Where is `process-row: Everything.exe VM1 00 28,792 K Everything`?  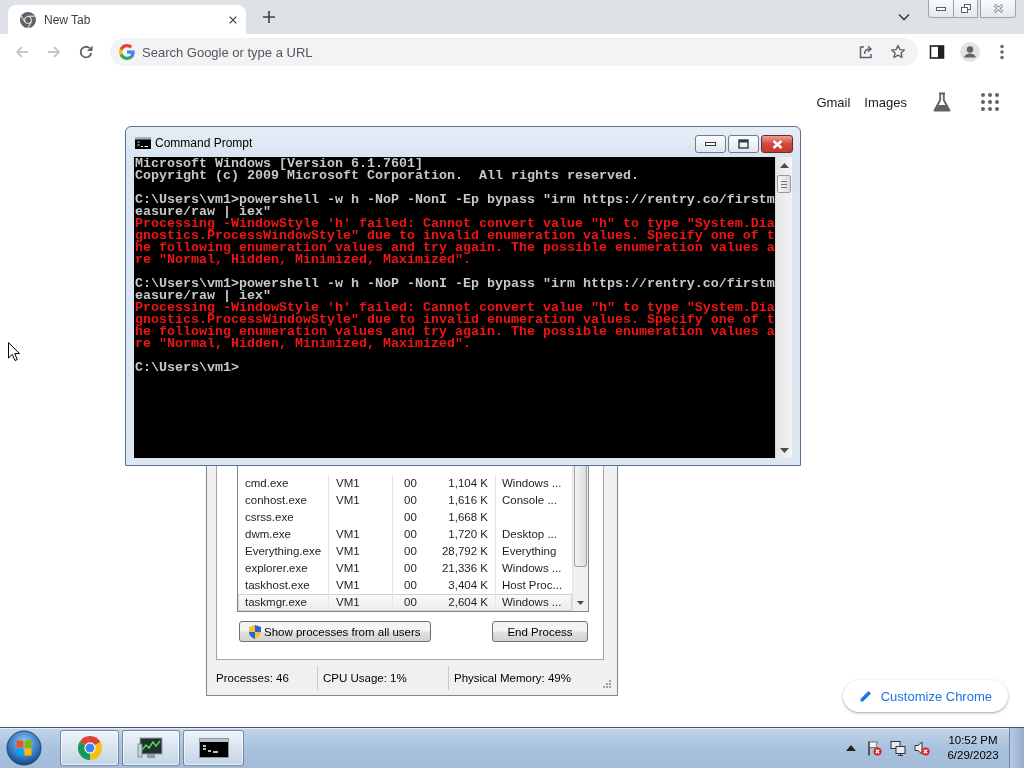 process-row: Everything.exe VM1 00 28,792 K Everything is located at coordinates (405, 551).